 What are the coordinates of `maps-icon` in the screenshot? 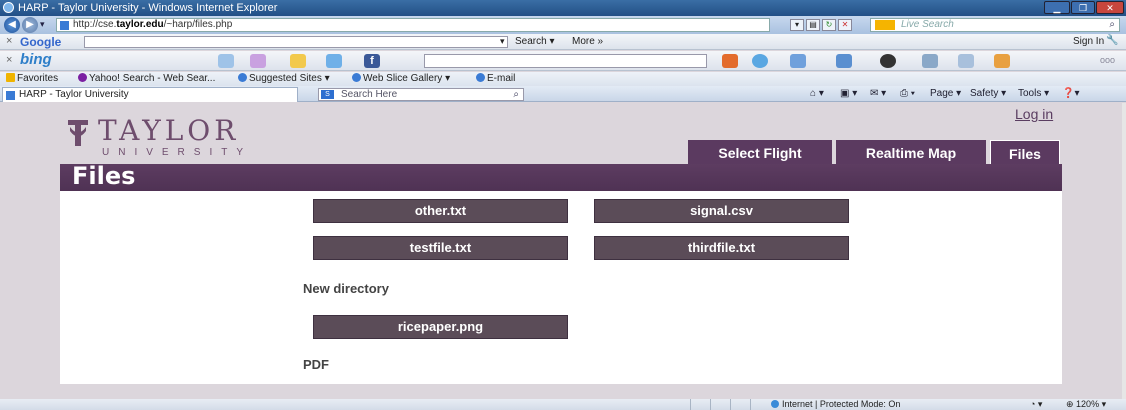 It's located at (334, 61).